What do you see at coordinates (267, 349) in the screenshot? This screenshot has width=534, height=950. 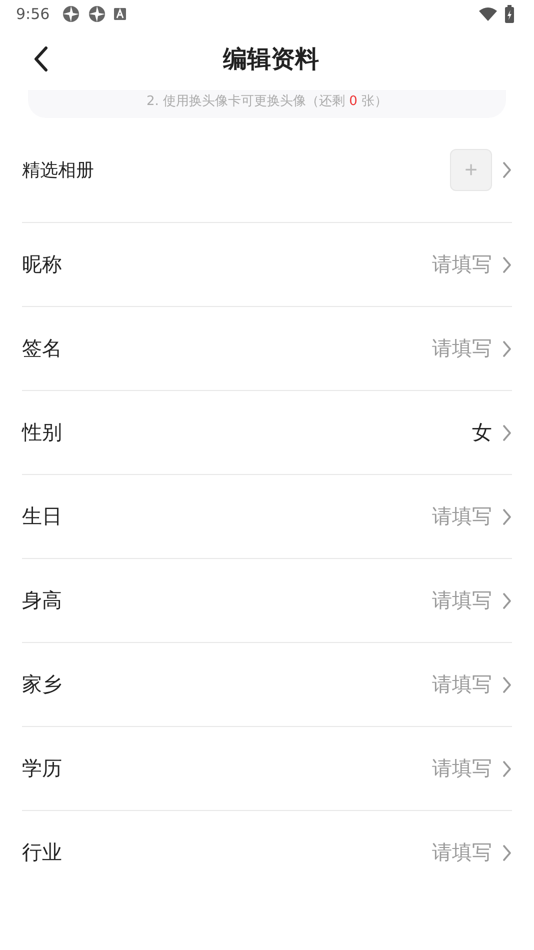 I see `profile-row: 签名 请填写` at bounding box center [267, 349].